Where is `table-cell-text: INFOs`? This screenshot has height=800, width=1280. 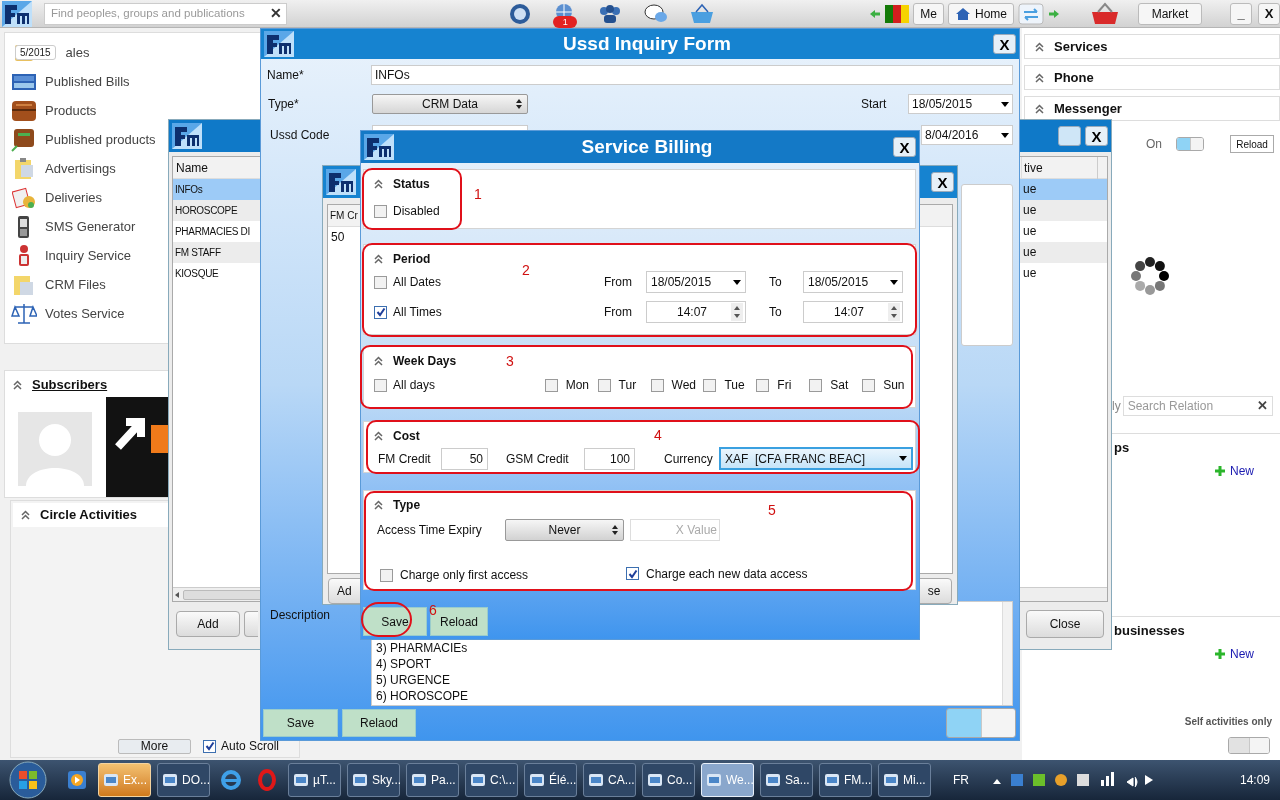
table-cell-text: INFOs is located at coordinates (189, 190).